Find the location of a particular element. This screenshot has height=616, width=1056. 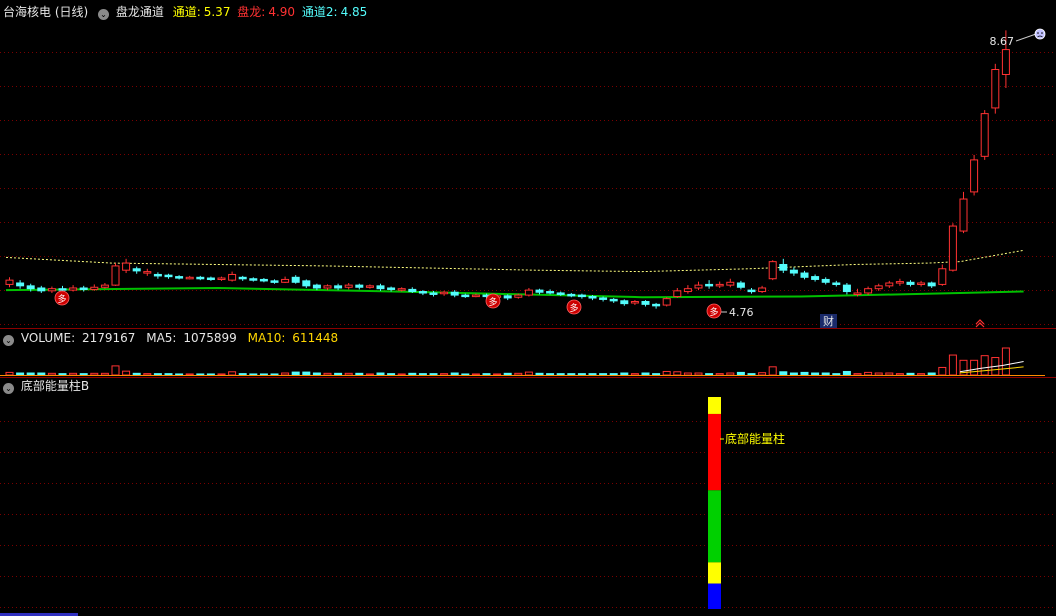

finance-mark: 财 is located at coordinates (828, 321).